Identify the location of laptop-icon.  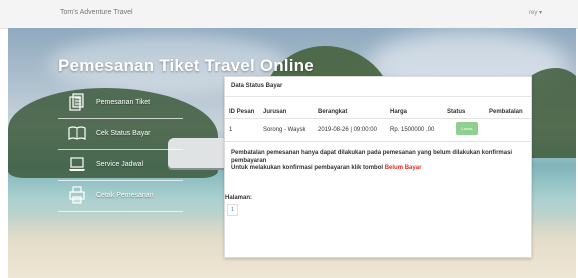
(77, 164).